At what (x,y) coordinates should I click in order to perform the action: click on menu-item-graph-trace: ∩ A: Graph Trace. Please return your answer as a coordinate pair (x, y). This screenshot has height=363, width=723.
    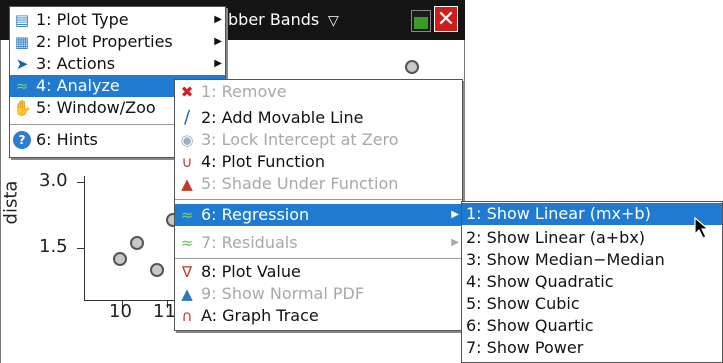
    Looking at the image, I should click on (318, 316).